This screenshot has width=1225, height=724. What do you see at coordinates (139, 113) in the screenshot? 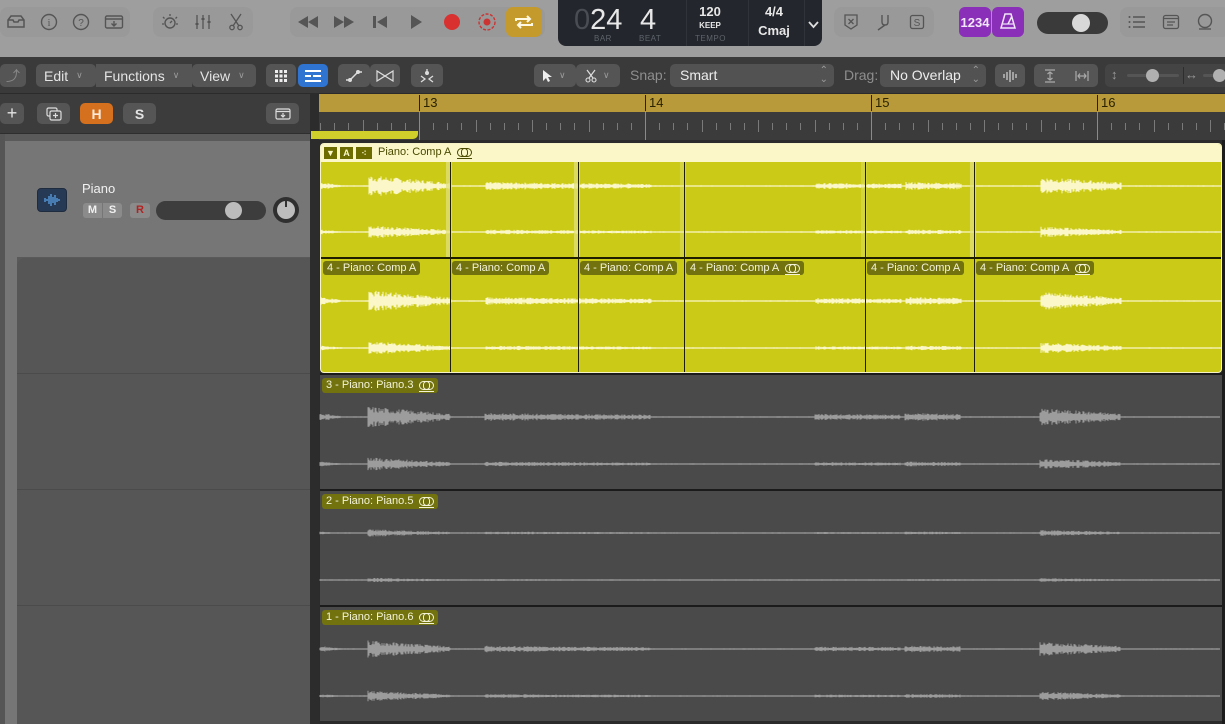
I see `global-solo-button: S` at bounding box center [139, 113].